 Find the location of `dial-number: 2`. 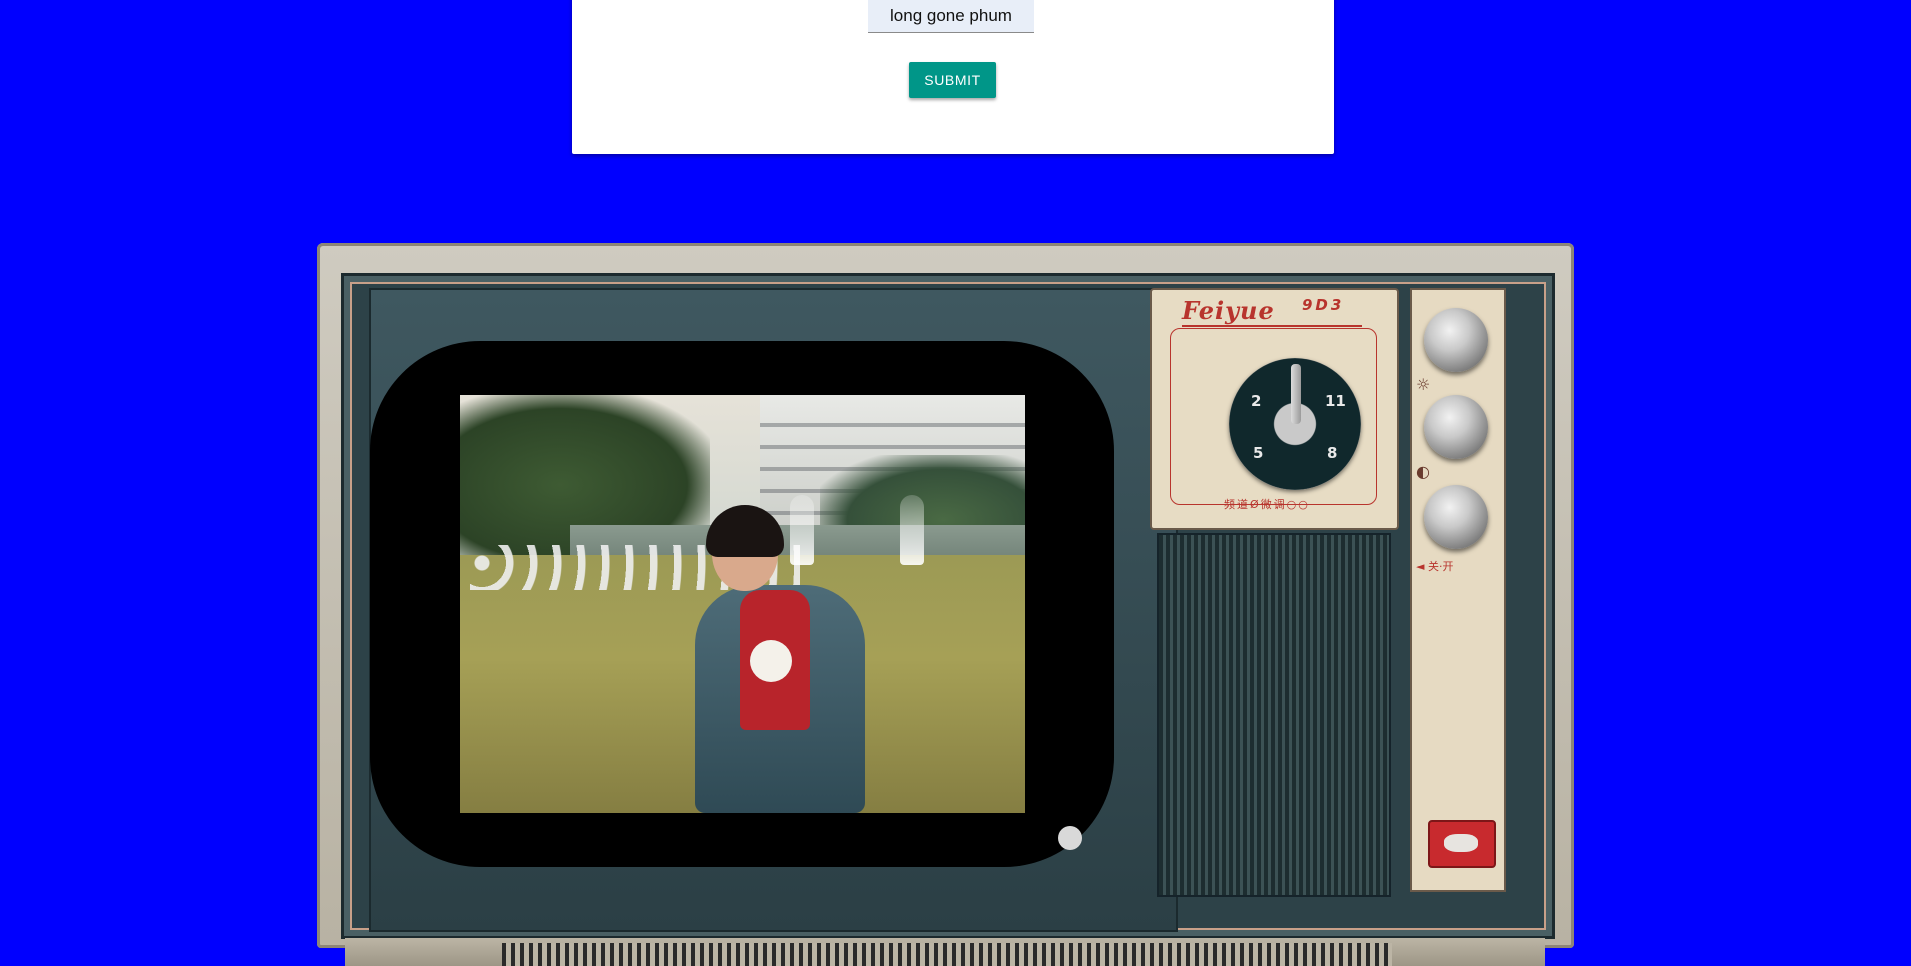

dial-number: 2 is located at coordinates (1256, 401).